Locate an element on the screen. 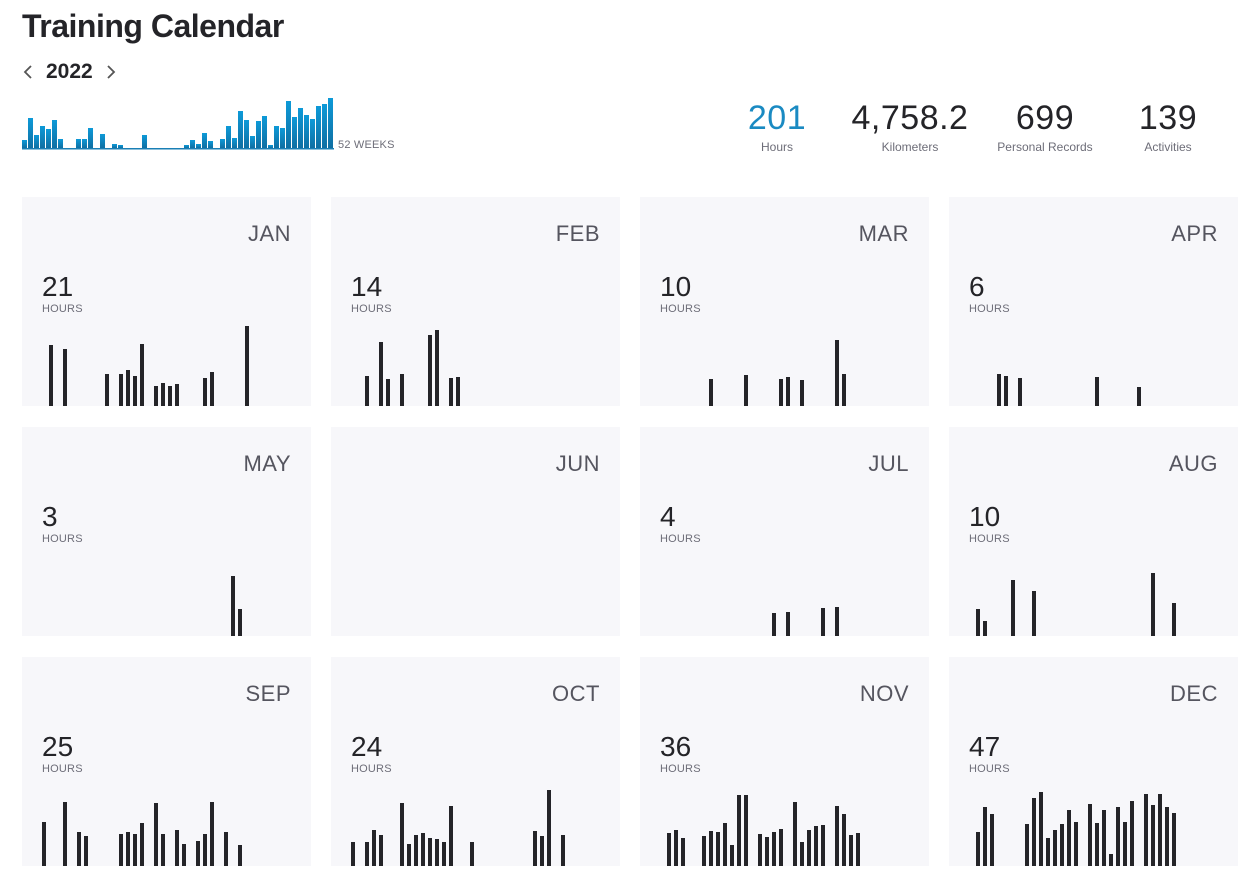 The width and height of the screenshot is (1251, 882). month-card-feb: FEB 14 HOURS is located at coordinates (475, 301).